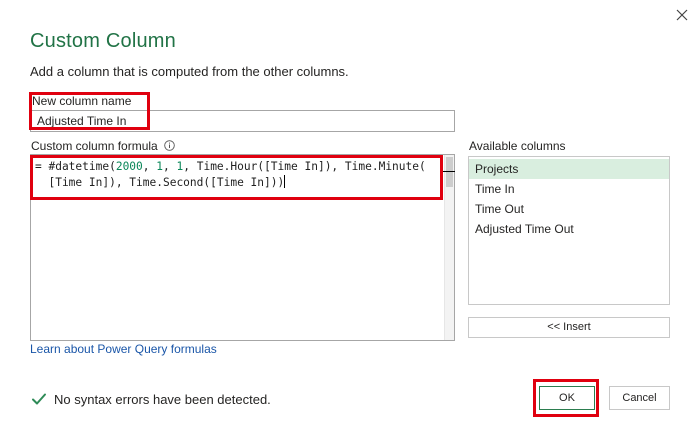  I want to click on available-column-time-out: Time Out, so click(569, 209).